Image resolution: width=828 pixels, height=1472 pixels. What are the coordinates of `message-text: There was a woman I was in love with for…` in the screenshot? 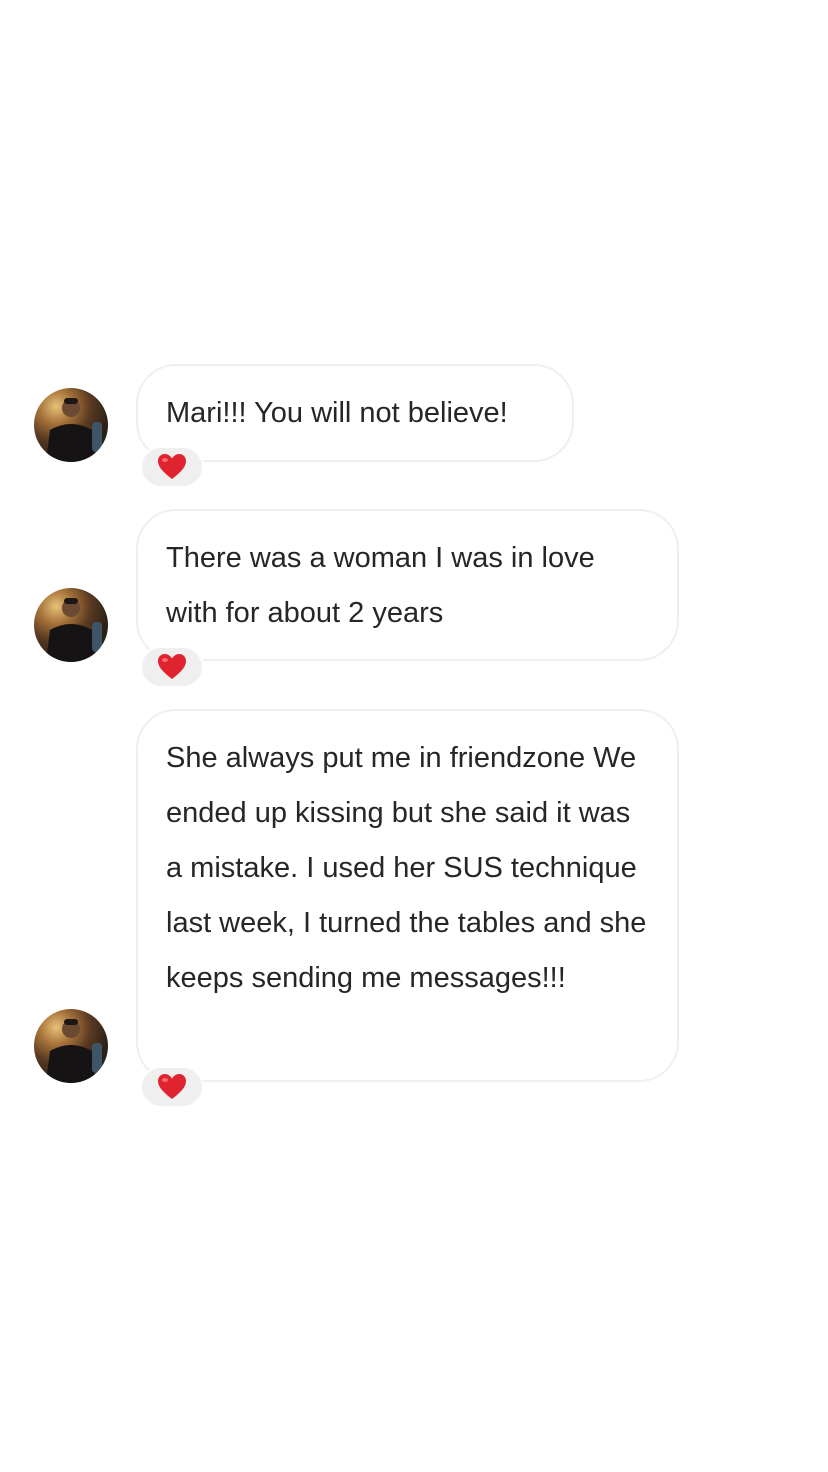 It's located at (380, 585).